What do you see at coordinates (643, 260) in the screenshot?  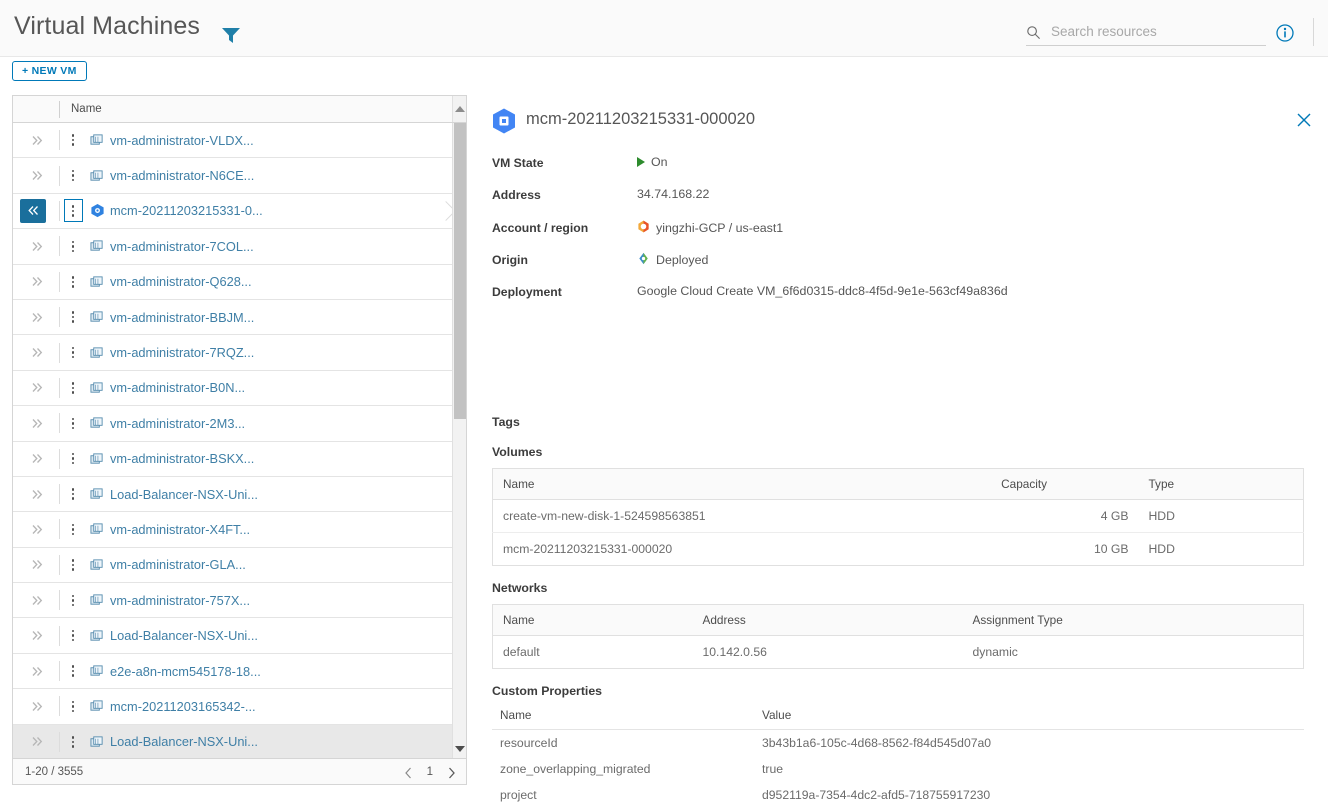 I see `deployment-diamond-icon` at bounding box center [643, 260].